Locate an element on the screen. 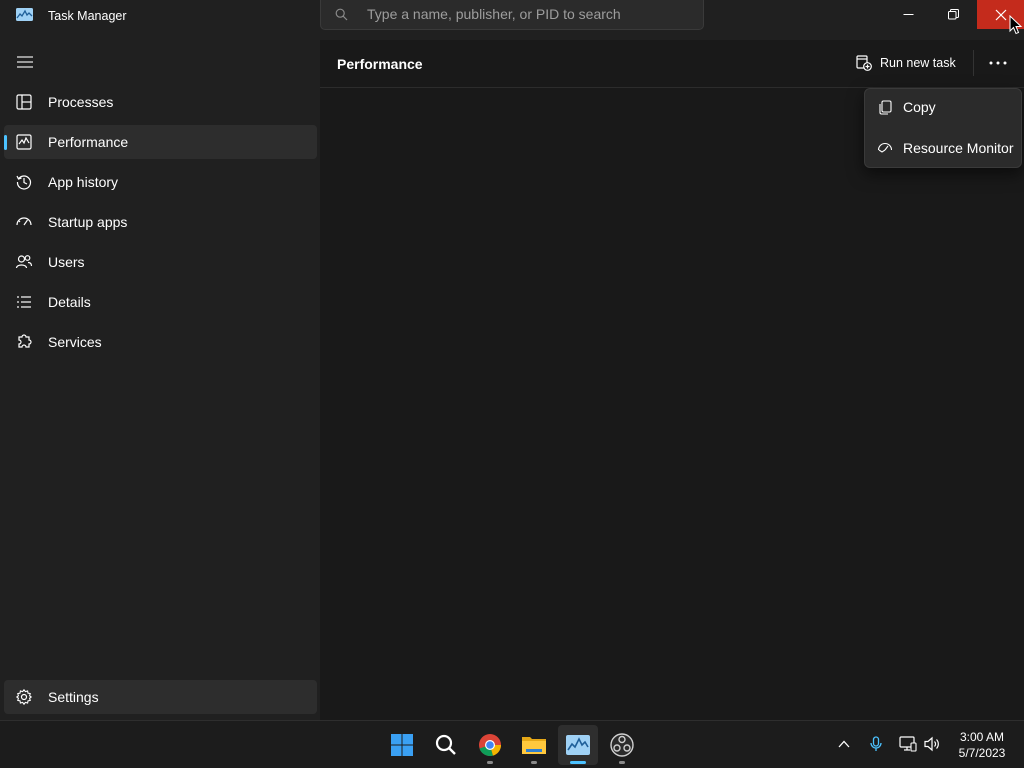 Image resolution: width=1024 pixels, height=768 pixels. sidebar-item-details: Details is located at coordinates (160, 302).